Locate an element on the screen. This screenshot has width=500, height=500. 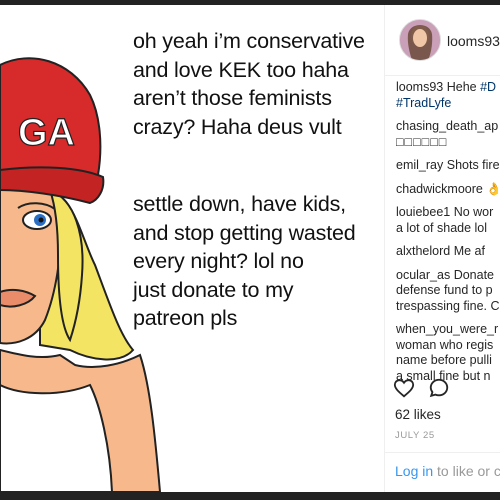
comment: emil_ray Shots fire is located at coordinates (448, 166).